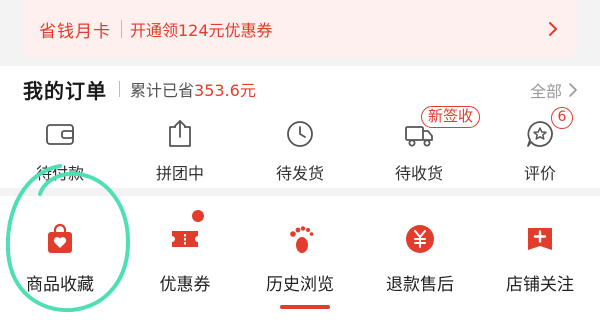 This screenshot has width=600, height=328. What do you see at coordinates (420, 285) in the screenshot?
I see `shortcut-label: 退款售后` at bounding box center [420, 285].